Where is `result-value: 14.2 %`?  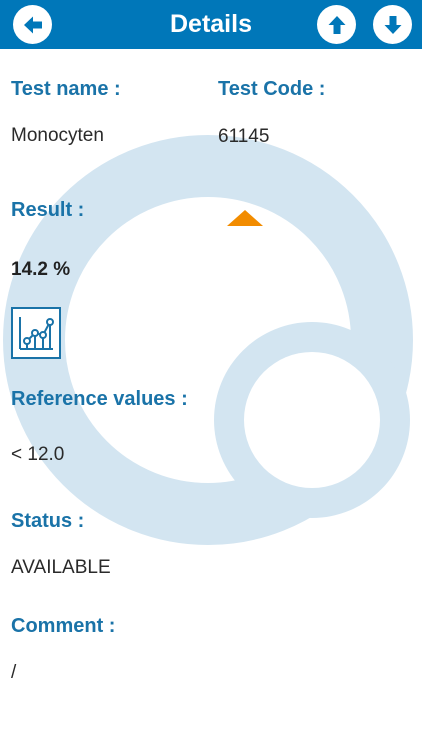 result-value: 14.2 % is located at coordinates (41, 269).